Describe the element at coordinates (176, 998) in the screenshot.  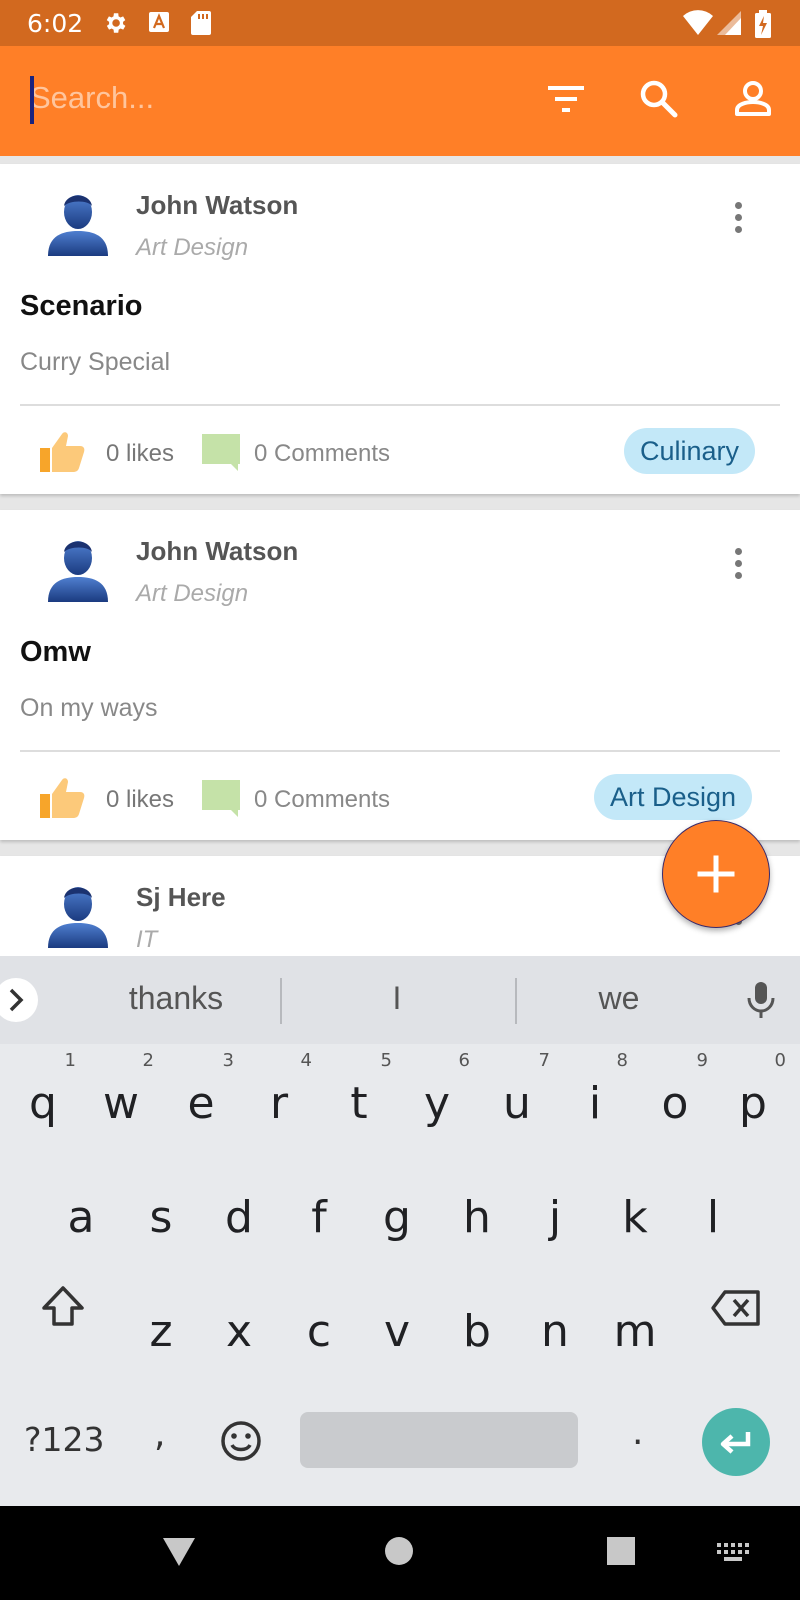
I see `suggestion-1: thanks` at that location.